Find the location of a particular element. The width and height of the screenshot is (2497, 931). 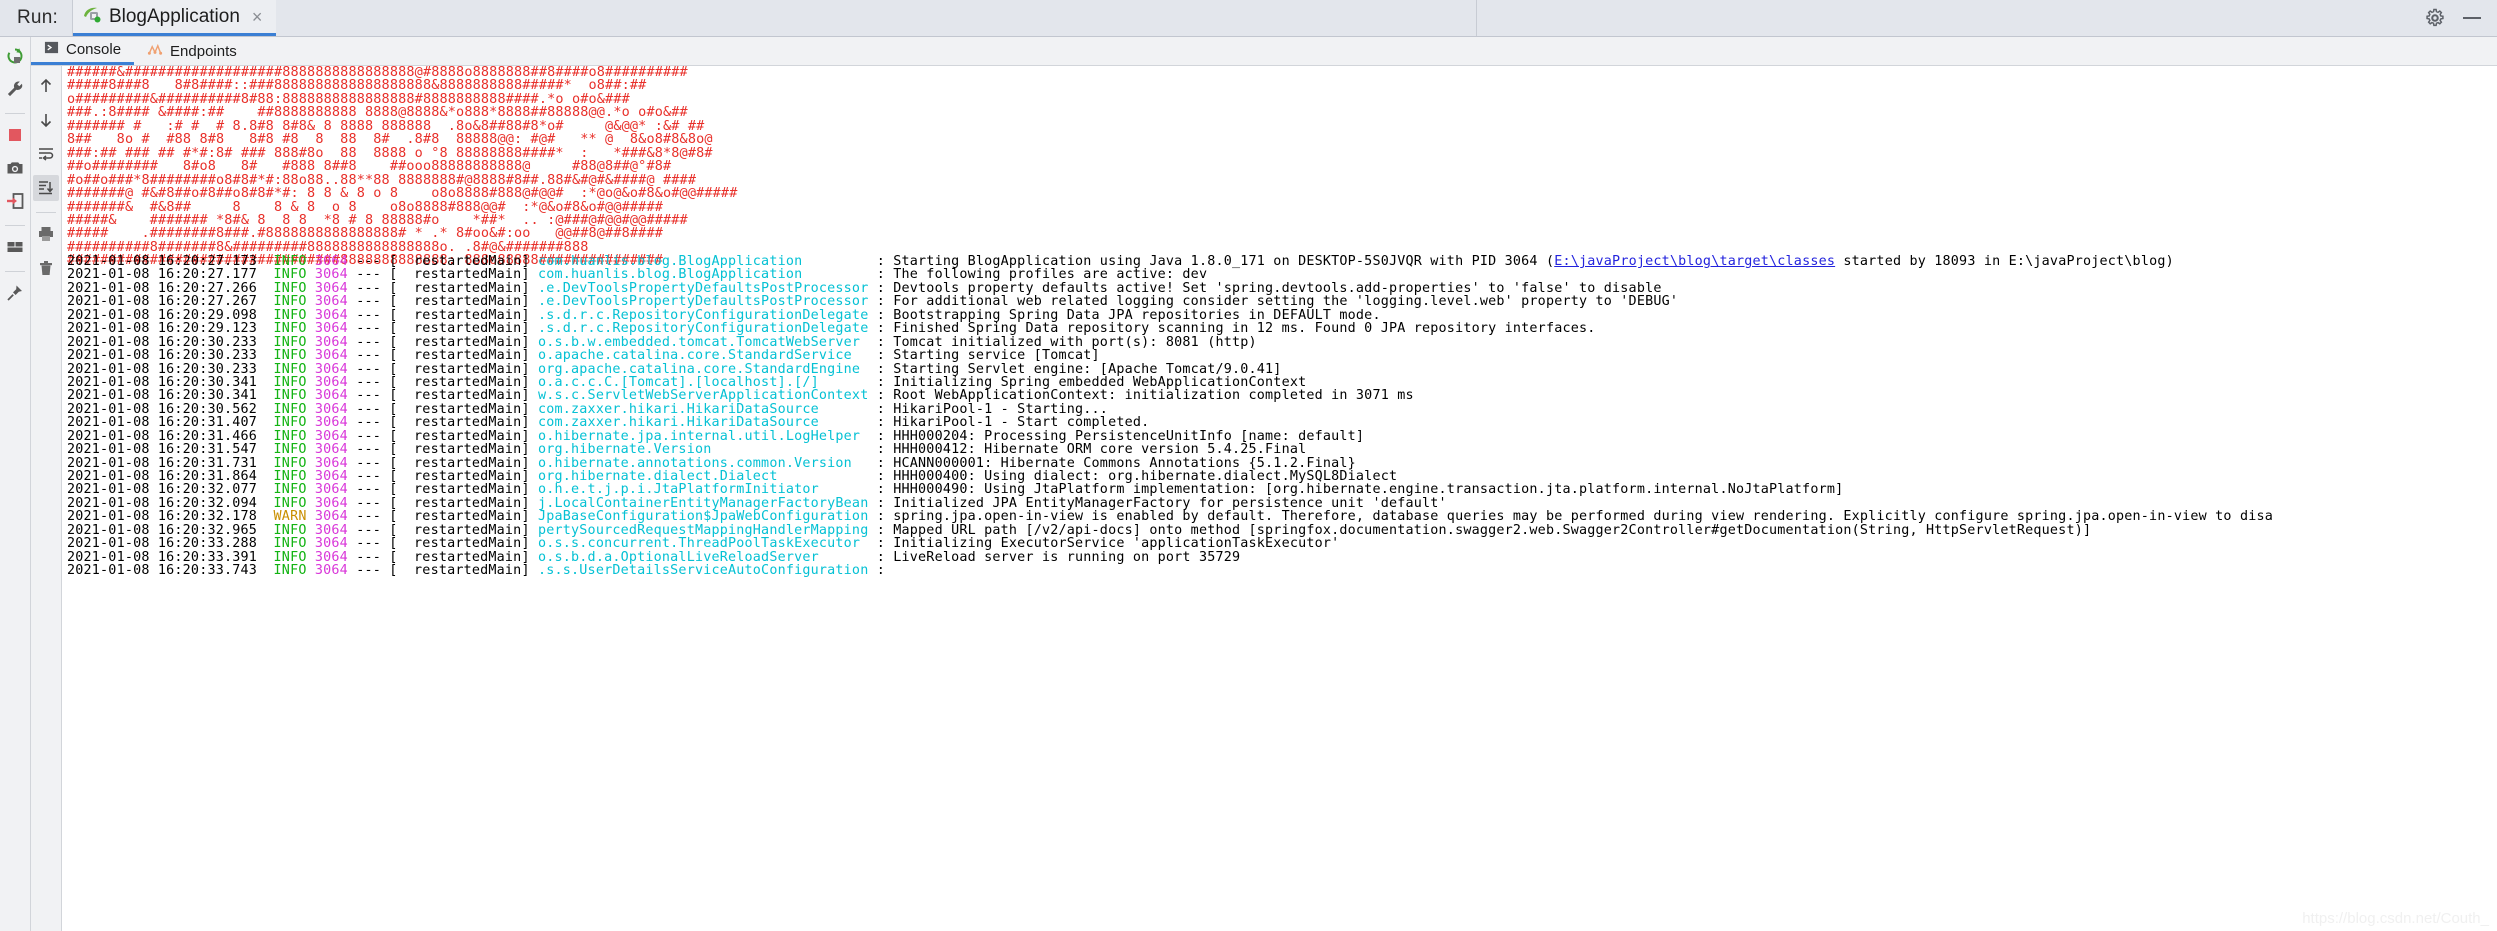

log-level: INFO is located at coordinates (290, 571).